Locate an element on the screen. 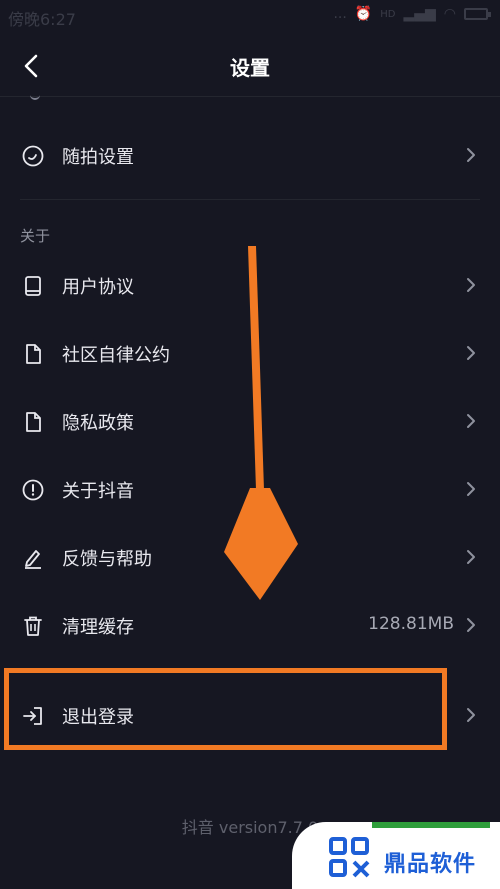  nav-bar: 设置 is located at coordinates (250, 65).